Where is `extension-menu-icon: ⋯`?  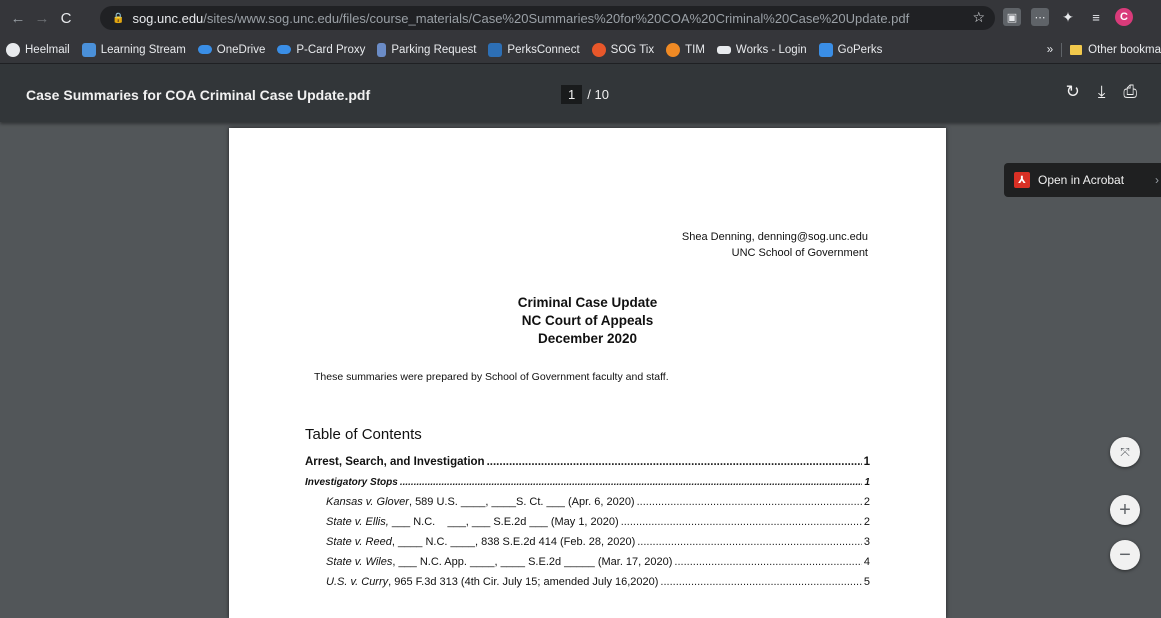 extension-menu-icon: ⋯ is located at coordinates (1040, 17).